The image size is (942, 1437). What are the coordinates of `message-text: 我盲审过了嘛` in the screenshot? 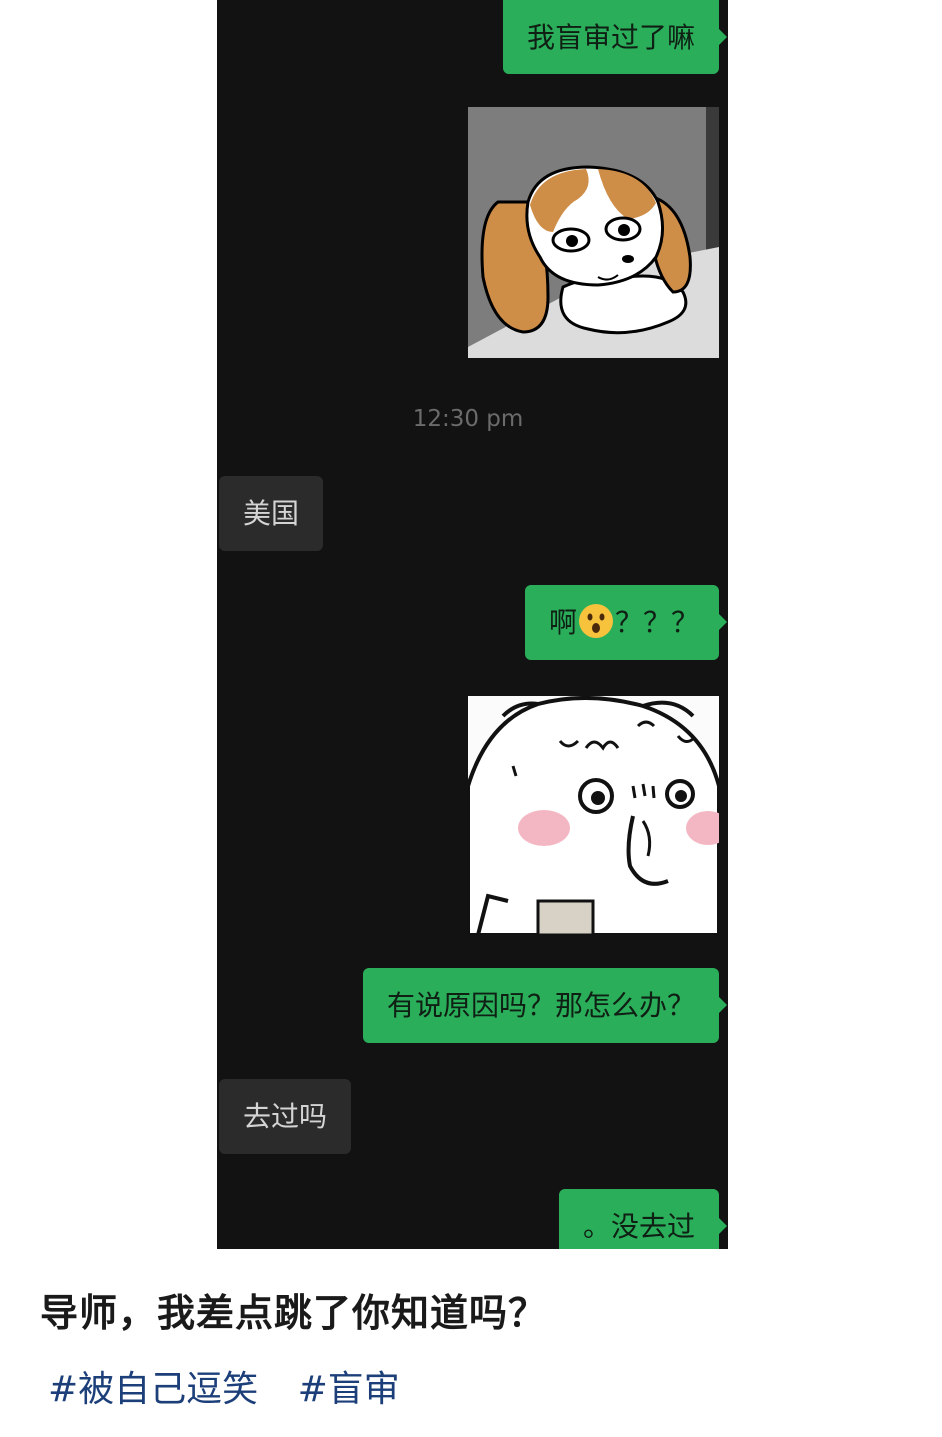 It's located at (610, 37).